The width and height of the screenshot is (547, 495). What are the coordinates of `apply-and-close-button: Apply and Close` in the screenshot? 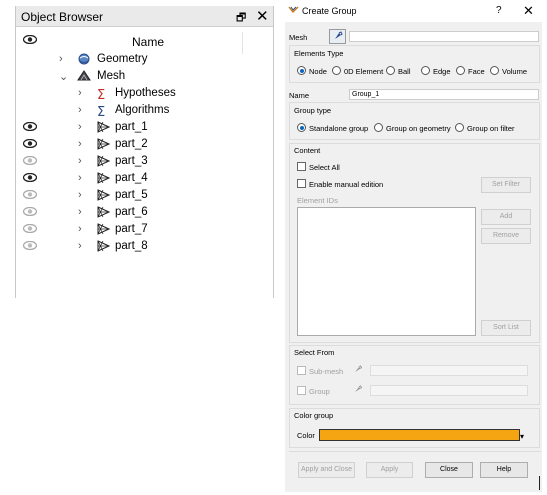 It's located at (326, 470).